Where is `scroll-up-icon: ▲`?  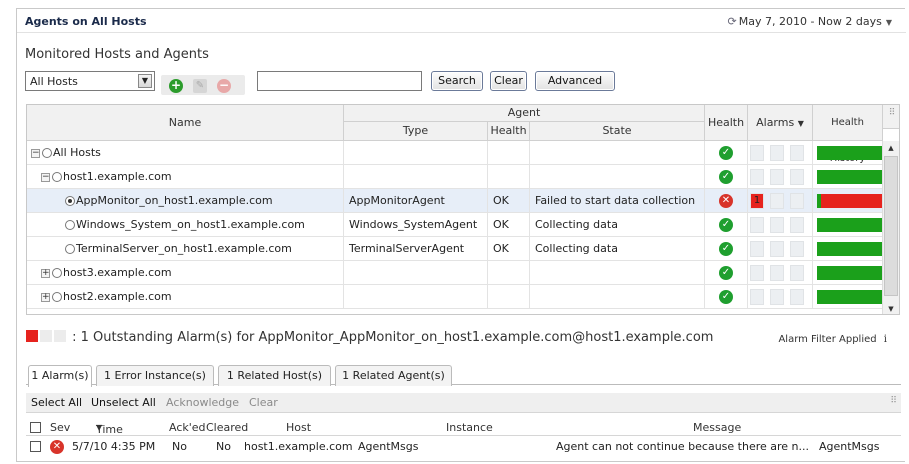 scroll-up-icon: ▲ is located at coordinates (891, 148).